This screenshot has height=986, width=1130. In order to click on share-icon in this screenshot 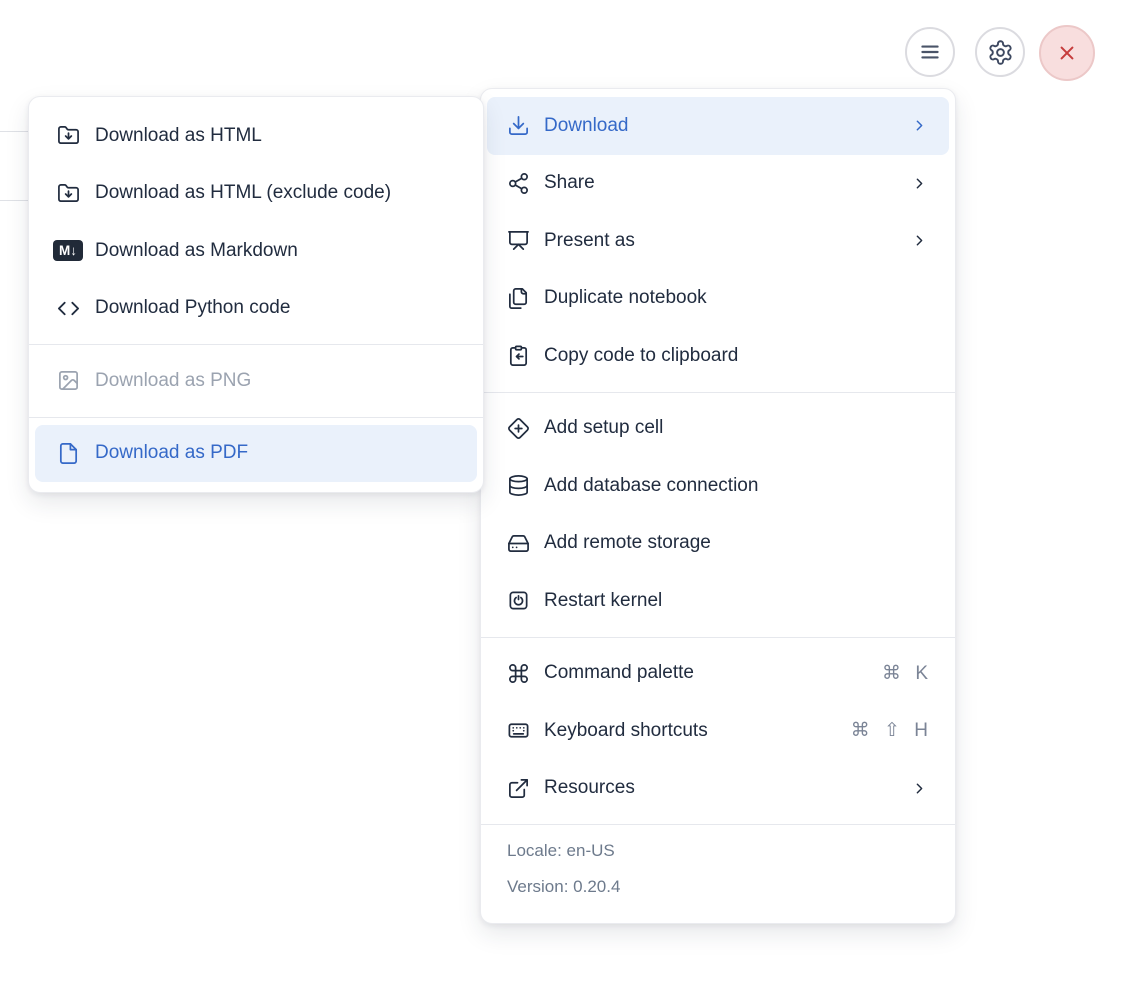, I will do `click(518, 183)`.